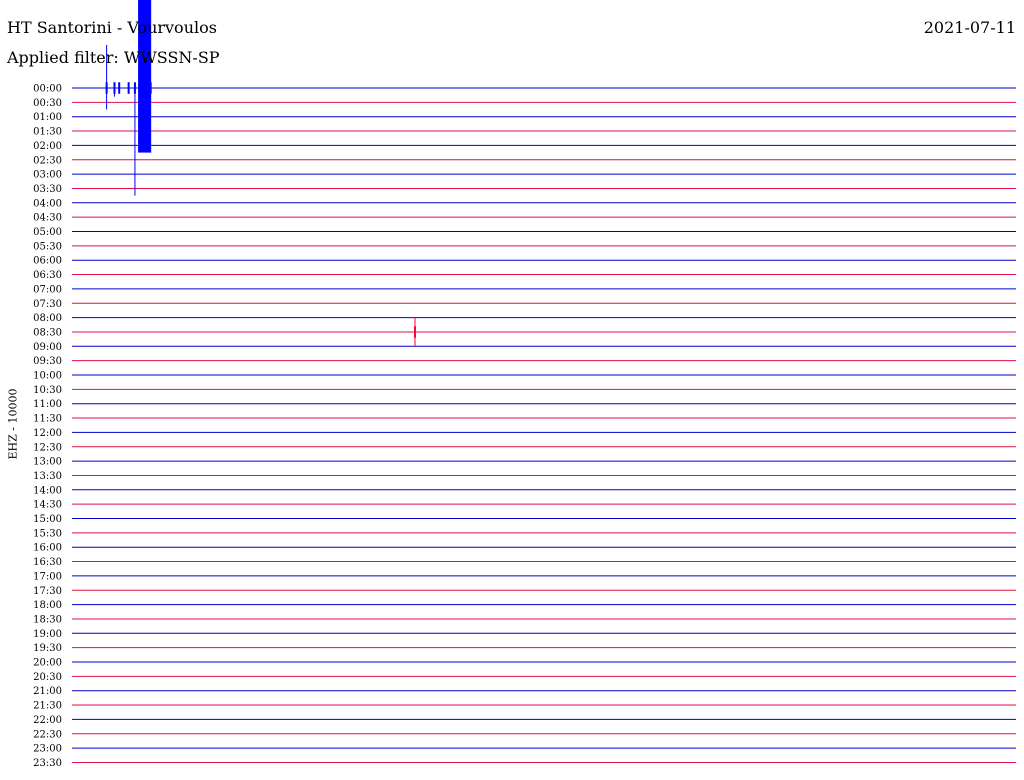 This screenshot has width=1024, height=780. What do you see at coordinates (47, 347) in the screenshot?
I see `time-label: 09:00` at bounding box center [47, 347].